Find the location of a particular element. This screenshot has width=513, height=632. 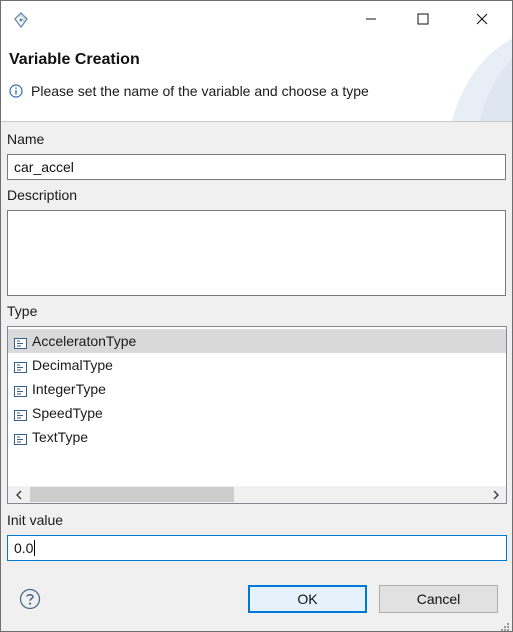

banner-decoration is located at coordinates (467, 80).